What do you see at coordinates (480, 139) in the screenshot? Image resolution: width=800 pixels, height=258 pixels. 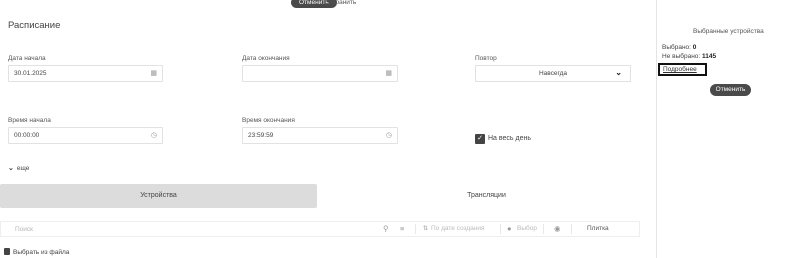 I see `all-day-checkbox: ✓` at bounding box center [480, 139].